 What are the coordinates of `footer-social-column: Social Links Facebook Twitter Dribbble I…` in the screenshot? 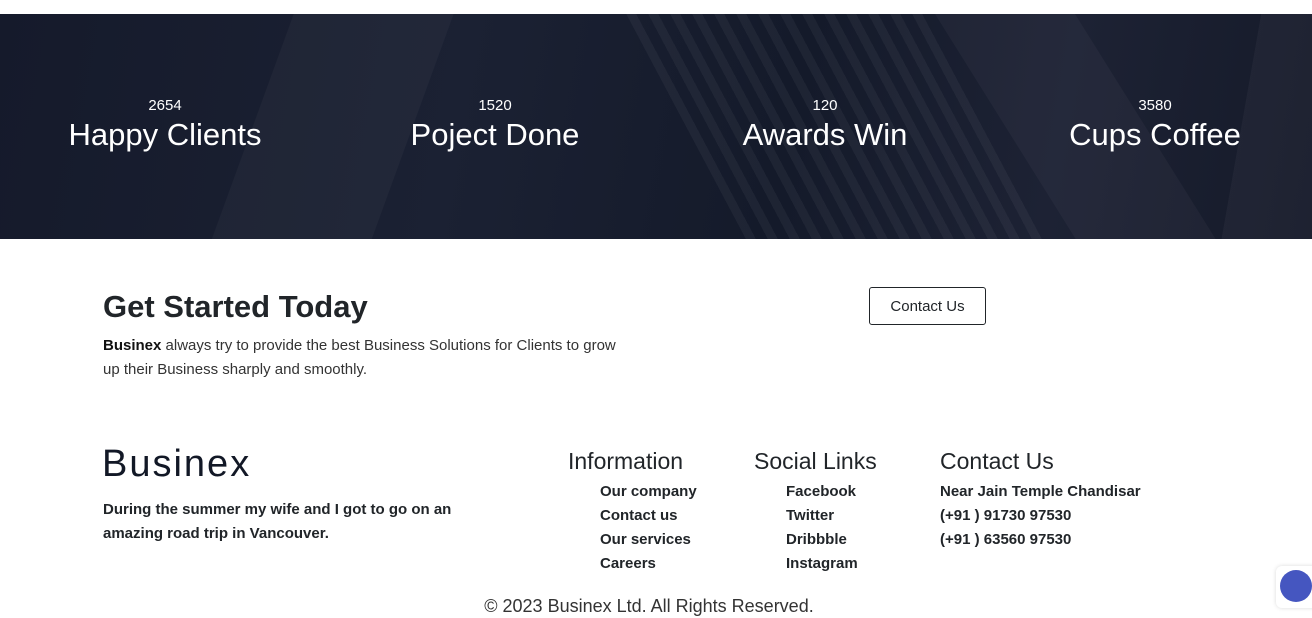 It's located at (815, 511).